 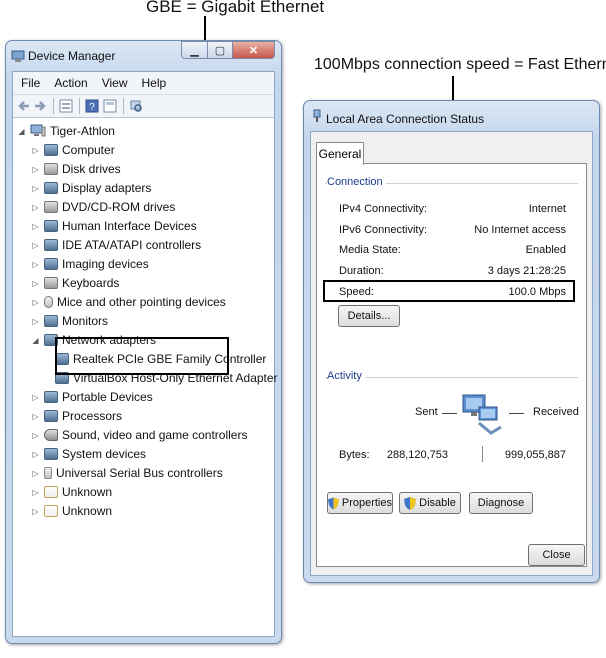 I want to click on fast-ethernet-annotation: 100Mbps connection speed = Fast Ethernet, so click(x=460, y=64).